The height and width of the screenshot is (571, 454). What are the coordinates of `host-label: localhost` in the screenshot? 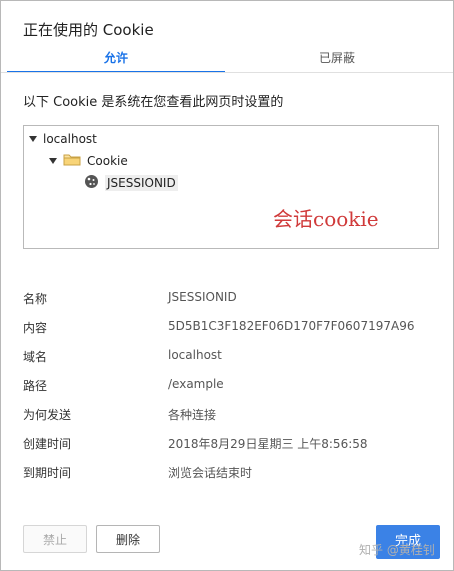 It's located at (70, 139).